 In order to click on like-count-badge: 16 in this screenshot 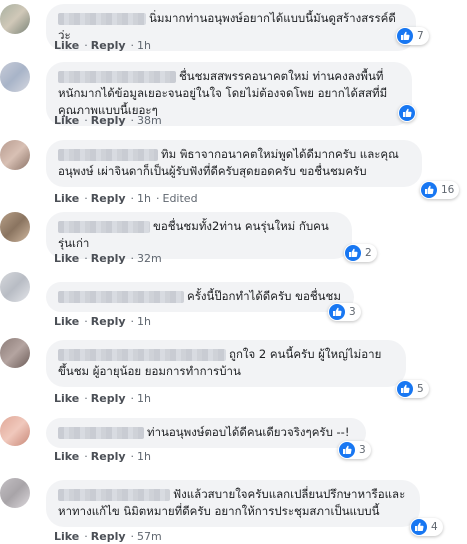, I will do `click(440, 190)`.